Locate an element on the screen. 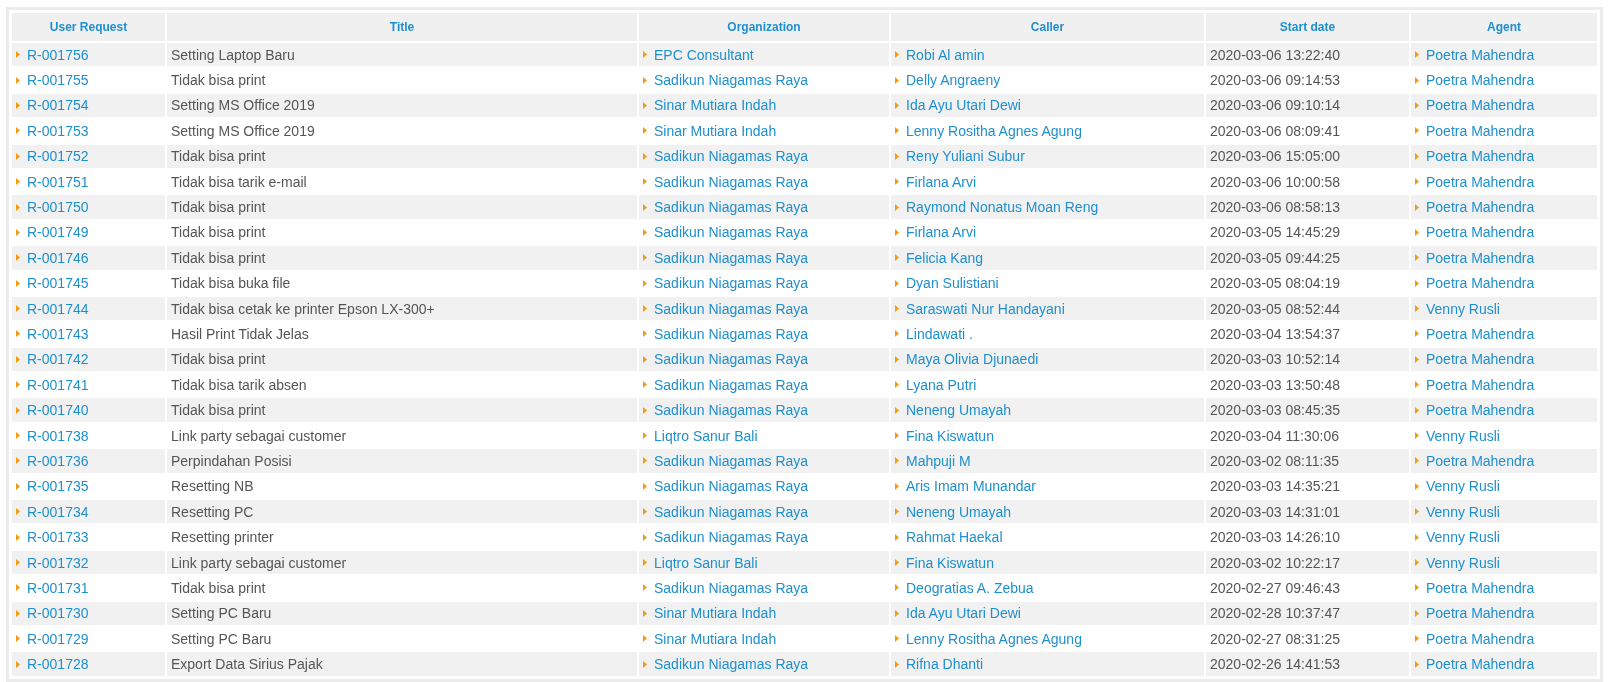 The width and height of the screenshot is (1609, 682). request-link: R-001741 is located at coordinates (58, 384).